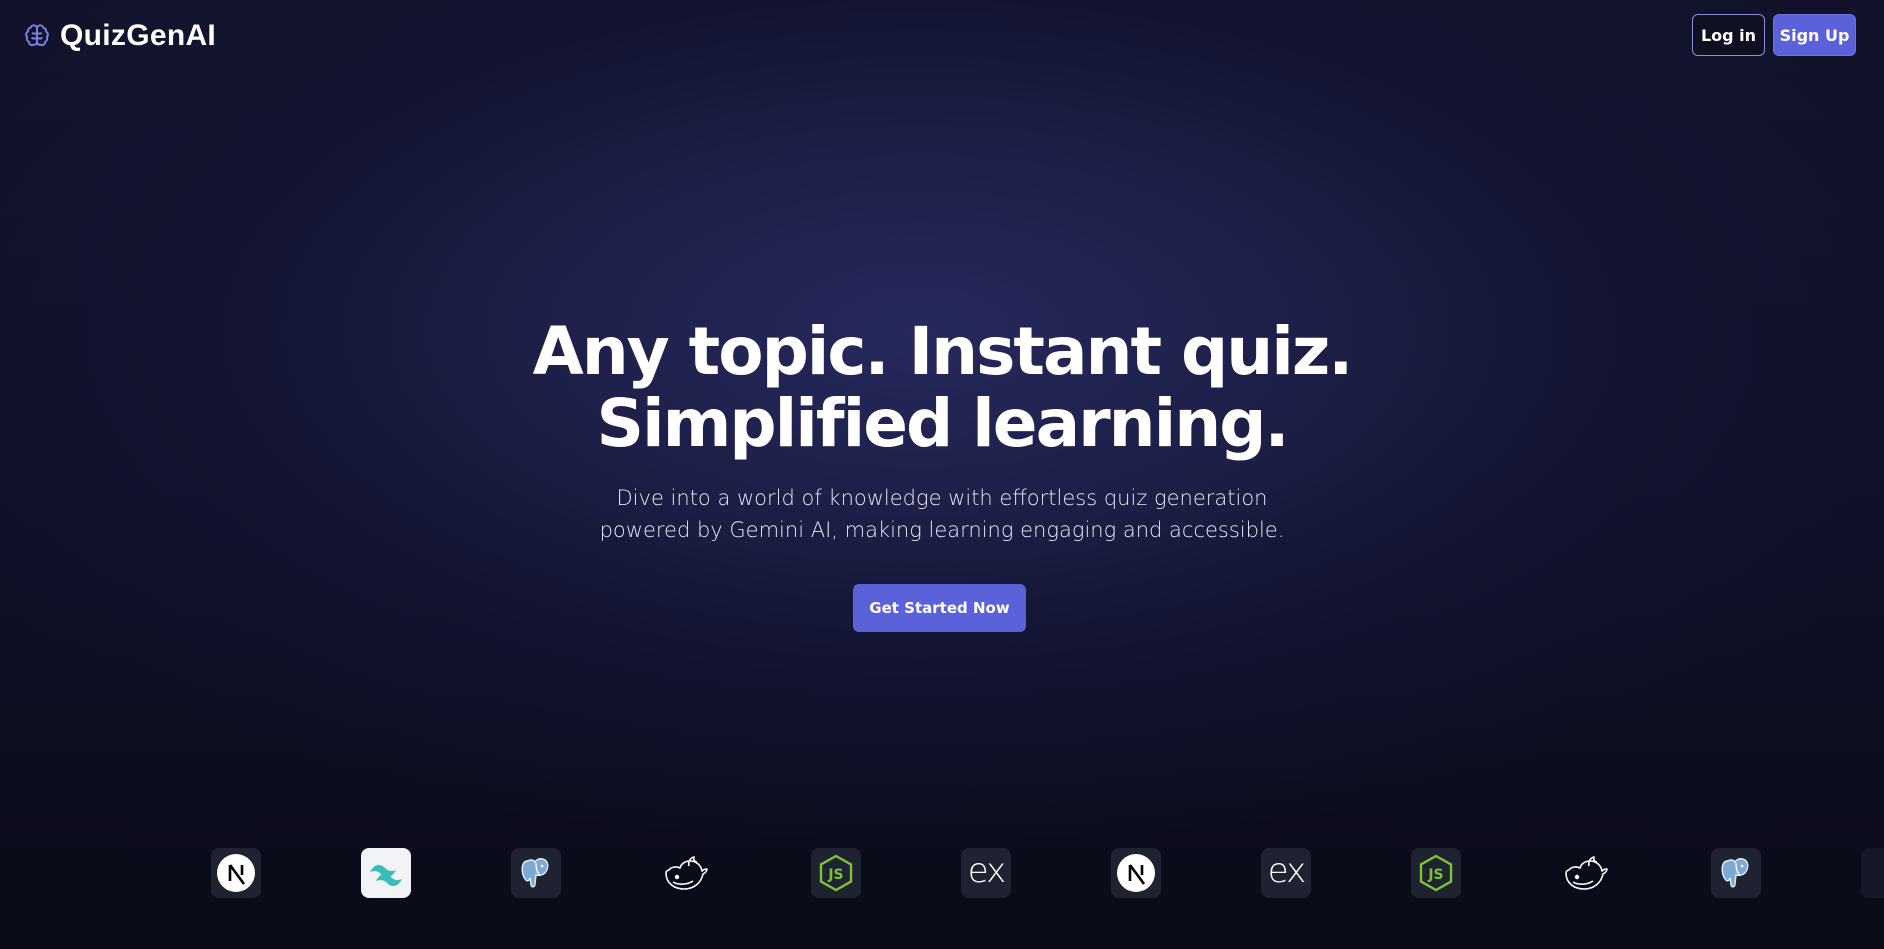  I want to click on brand-name: QuizGenAI, so click(138, 35).